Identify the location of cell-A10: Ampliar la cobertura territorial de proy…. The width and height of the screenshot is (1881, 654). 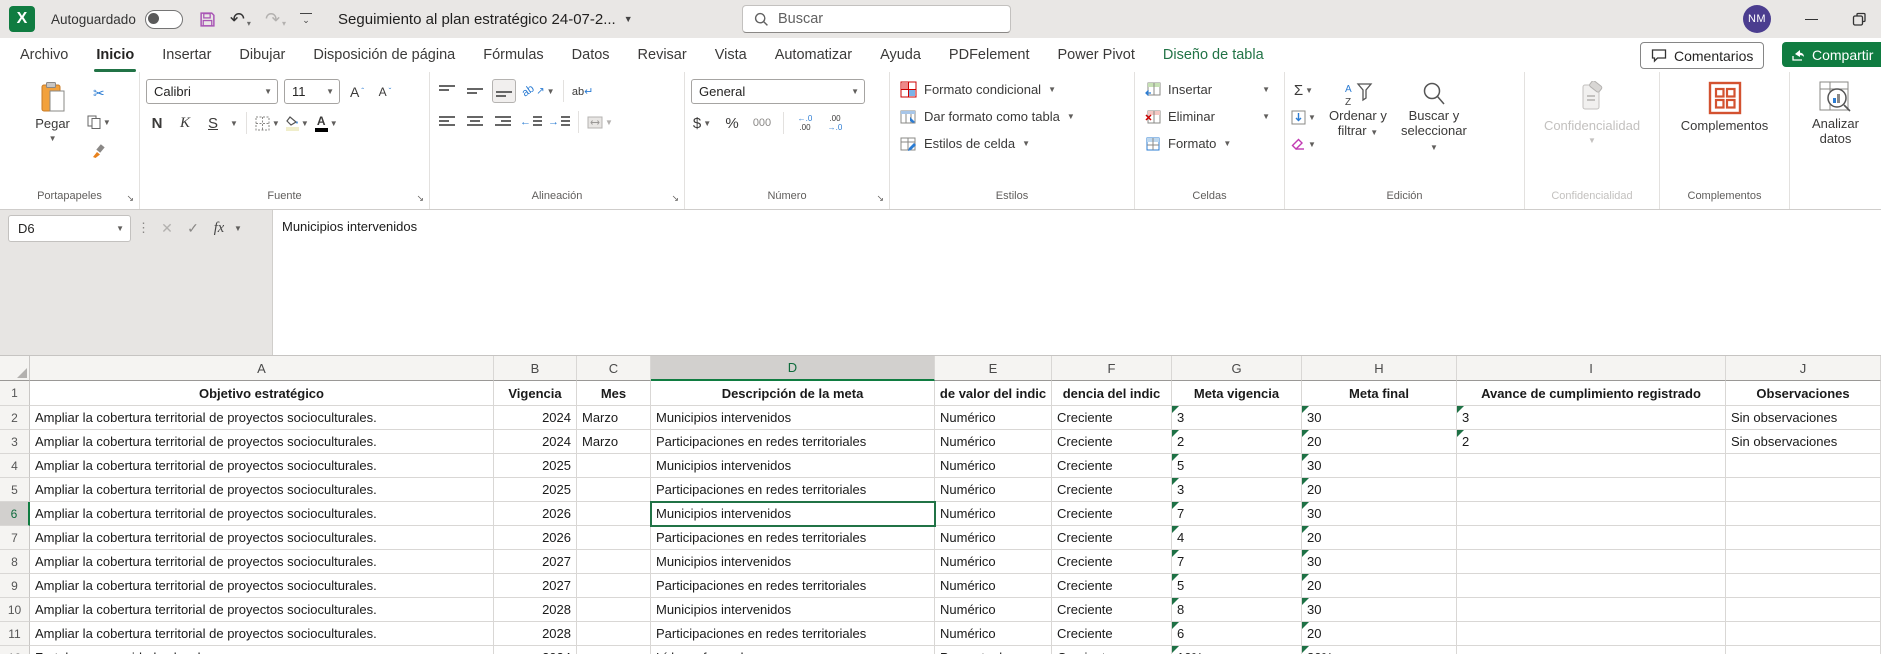
(262, 610).